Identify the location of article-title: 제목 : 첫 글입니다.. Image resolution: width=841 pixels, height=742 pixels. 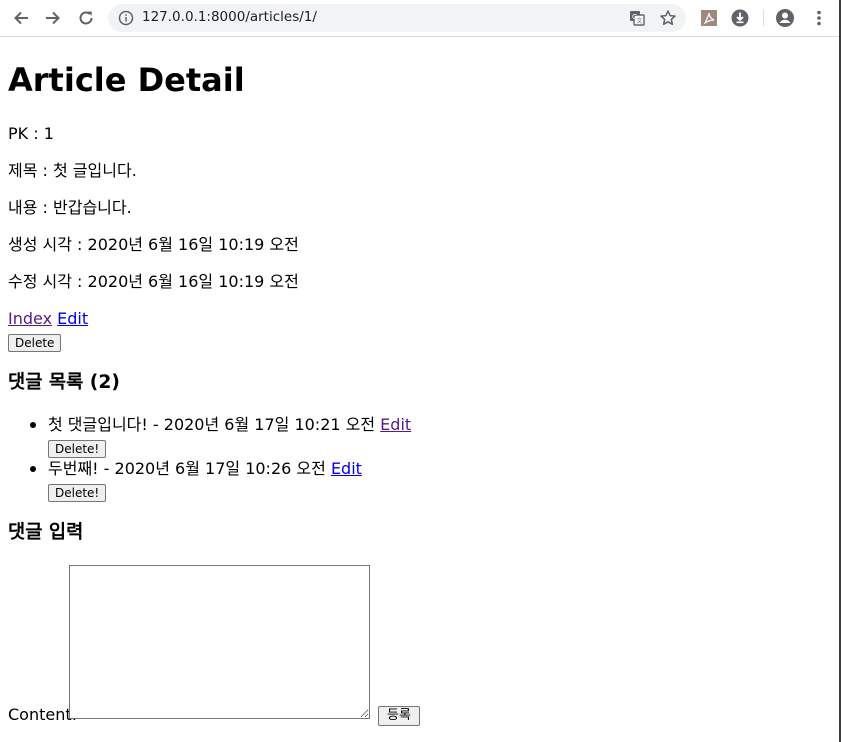
(72, 170).